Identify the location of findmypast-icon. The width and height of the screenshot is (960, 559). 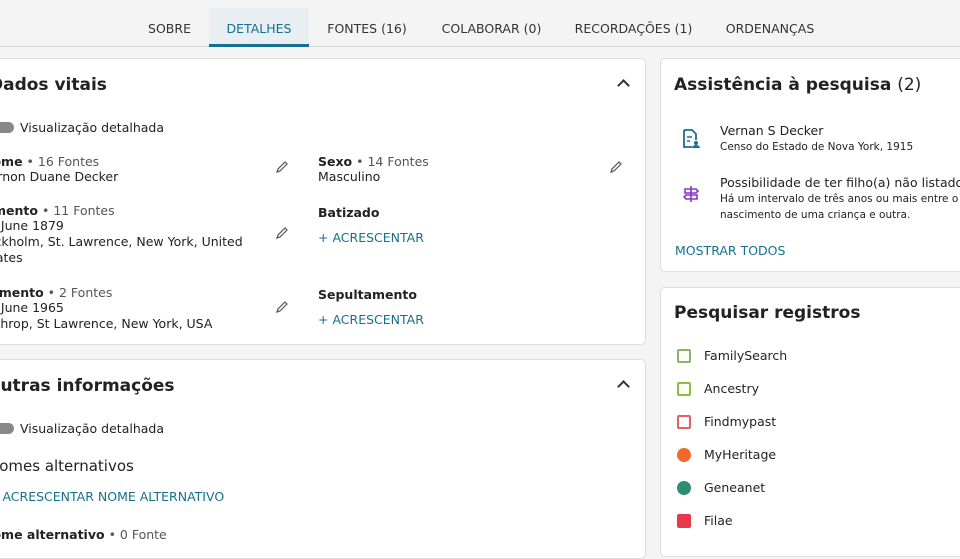
(684, 422).